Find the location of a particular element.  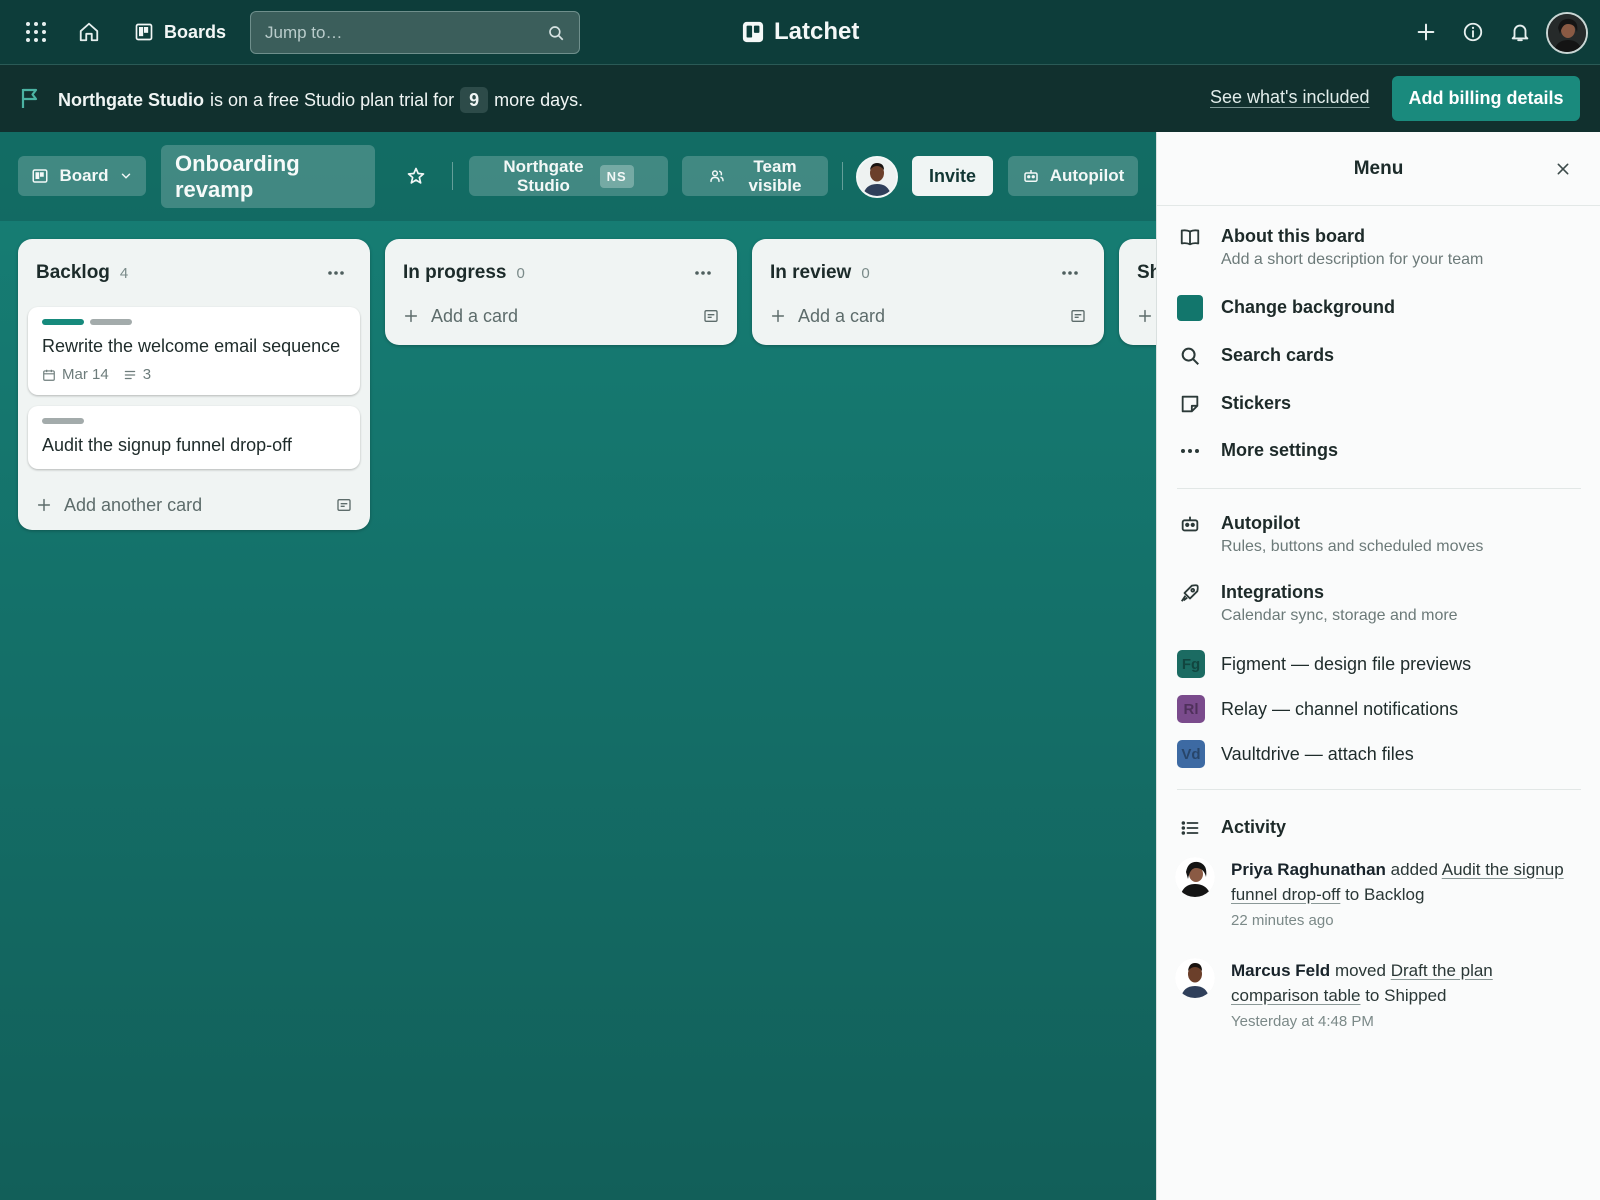

activity-user: Priya Raghunathan is located at coordinates (1308, 869).